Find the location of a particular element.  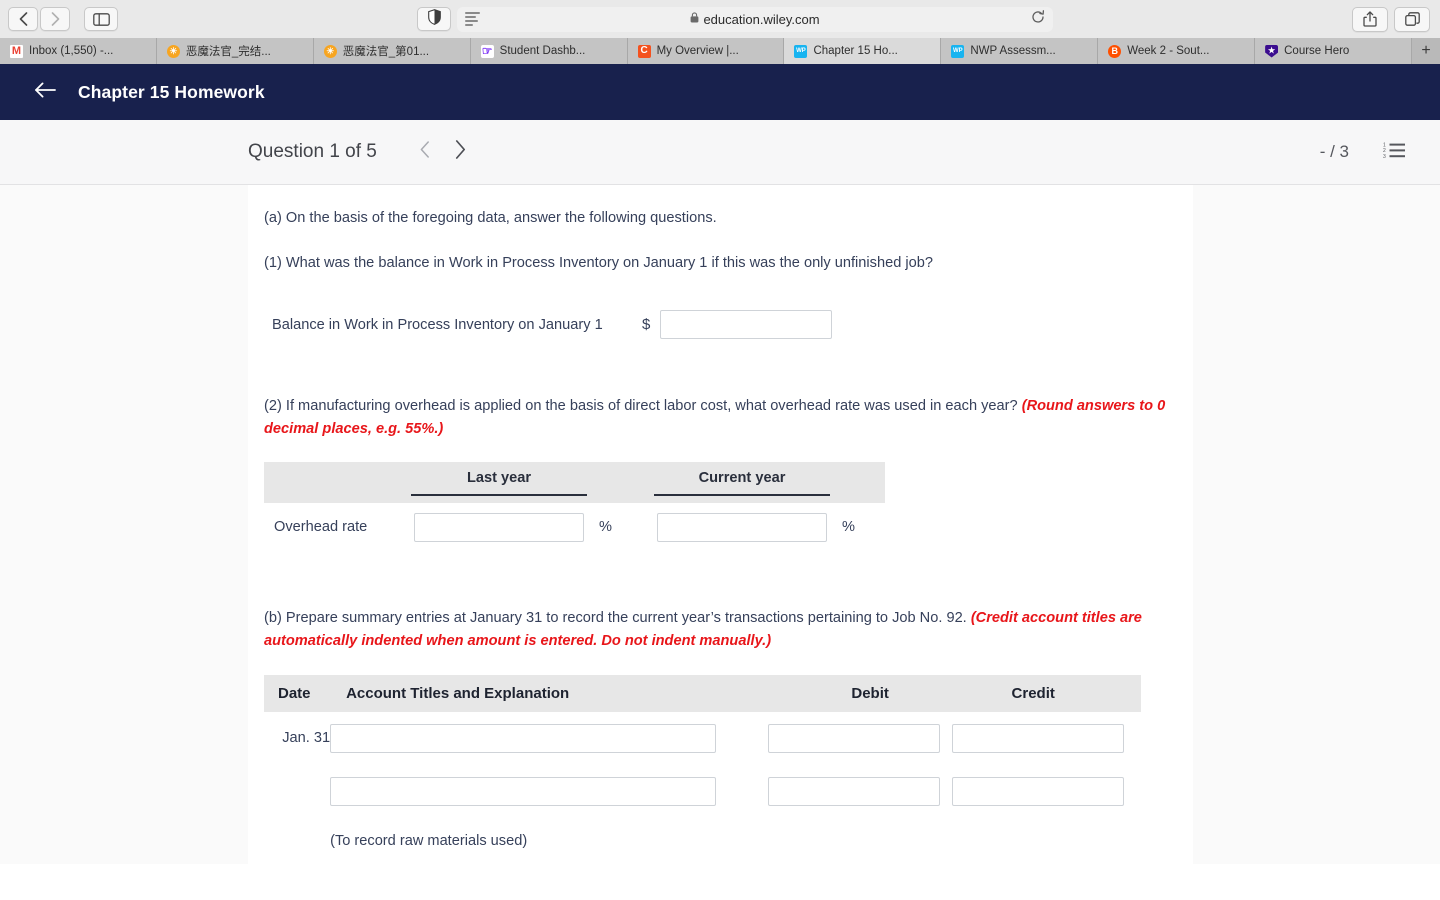

overhead-rate-last-year-input is located at coordinates (499, 527).